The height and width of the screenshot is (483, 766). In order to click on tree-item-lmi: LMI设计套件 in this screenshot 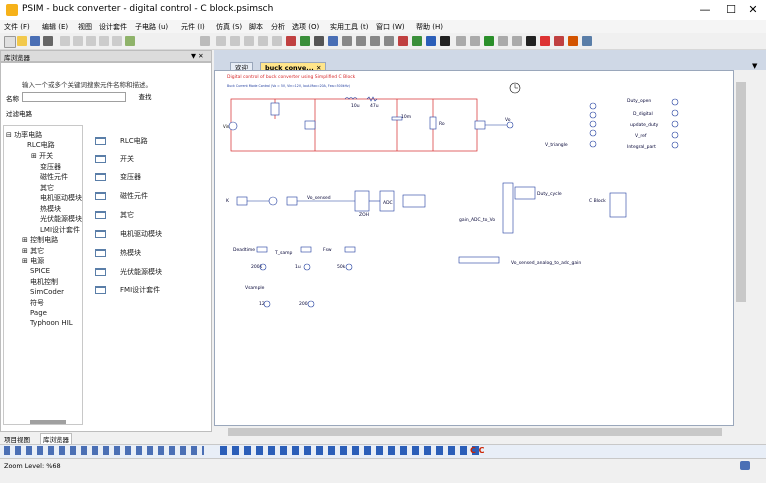, I will do `click(60, 230)`.